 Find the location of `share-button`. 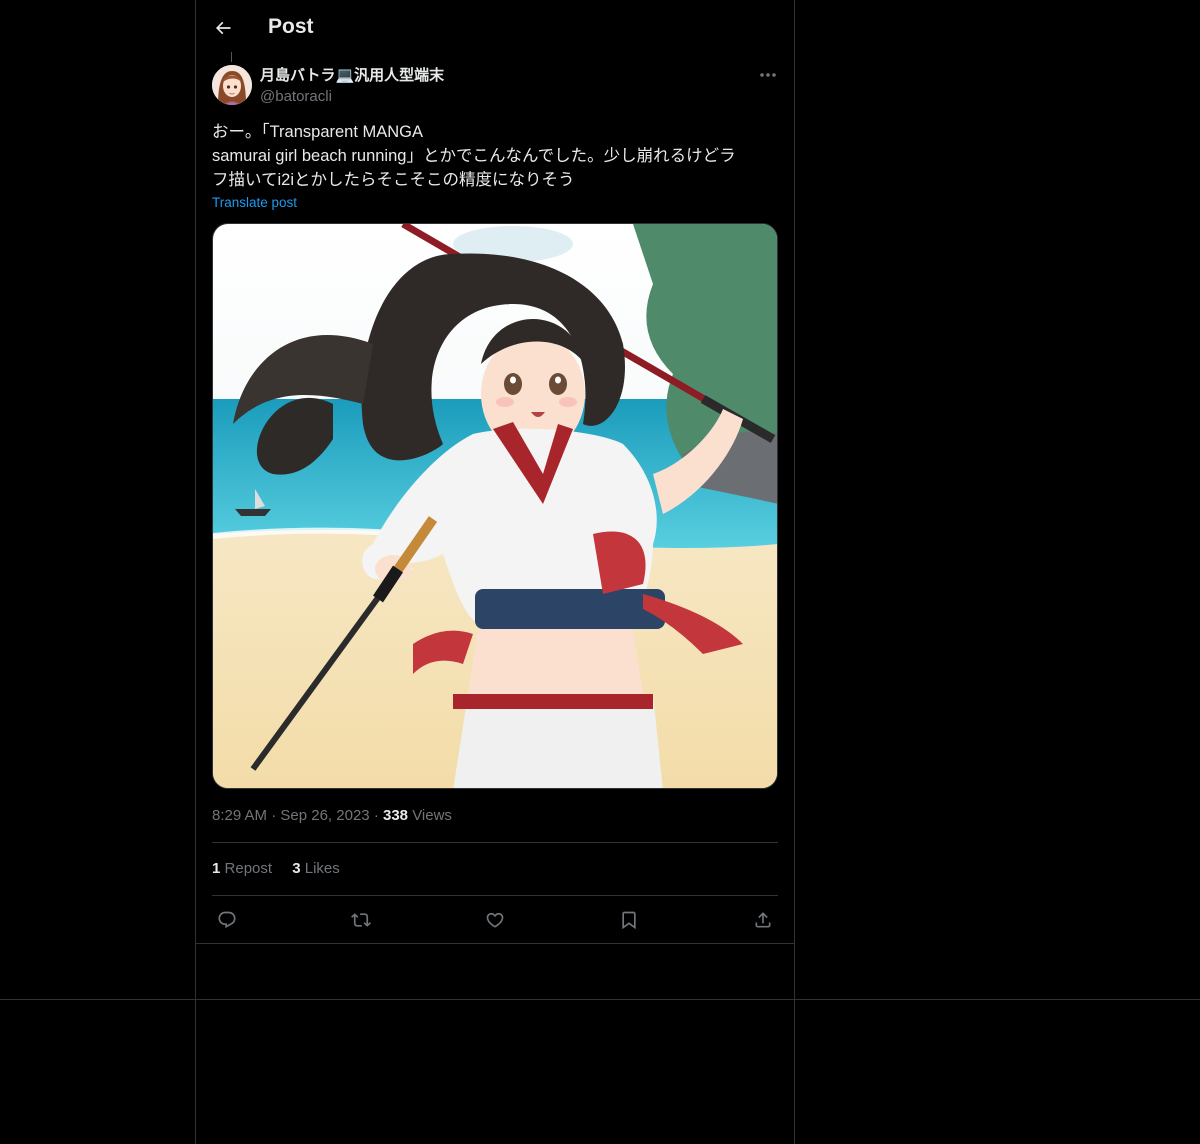

share-button is located at coordinates (763, 920).